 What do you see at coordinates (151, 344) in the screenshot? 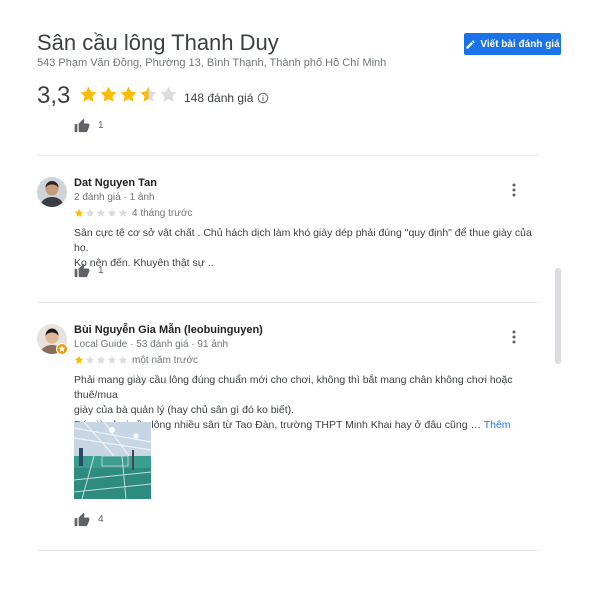
I see `reviewer-meta: Local Guide · 53 đánh giá · 91 ảnh` at bounding box center [151, 344].